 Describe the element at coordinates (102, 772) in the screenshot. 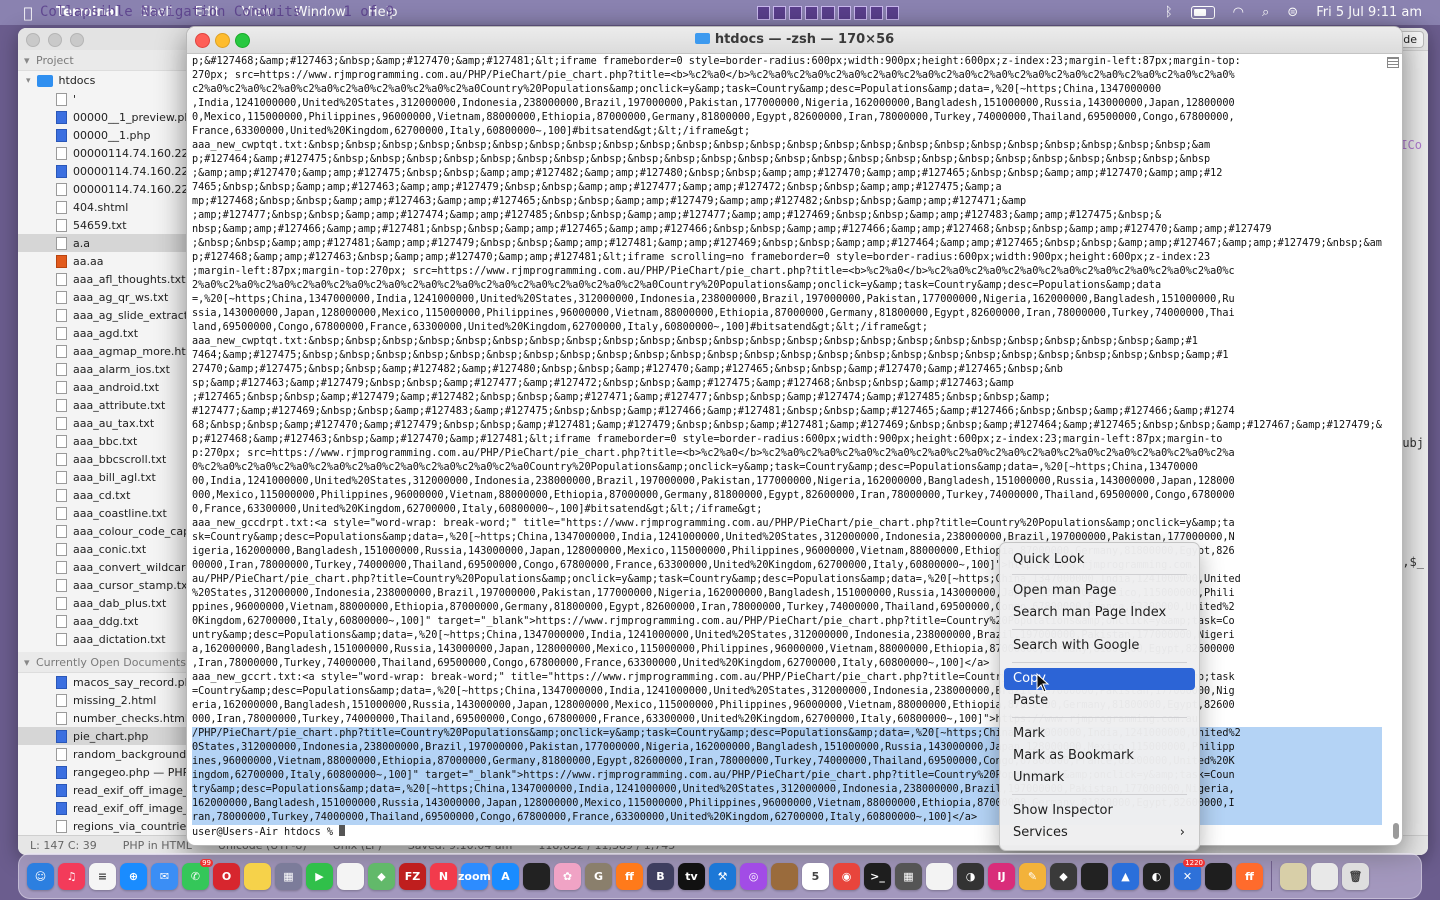

I see `file-item: rangegeo.php — PHP/Ge` at that location.